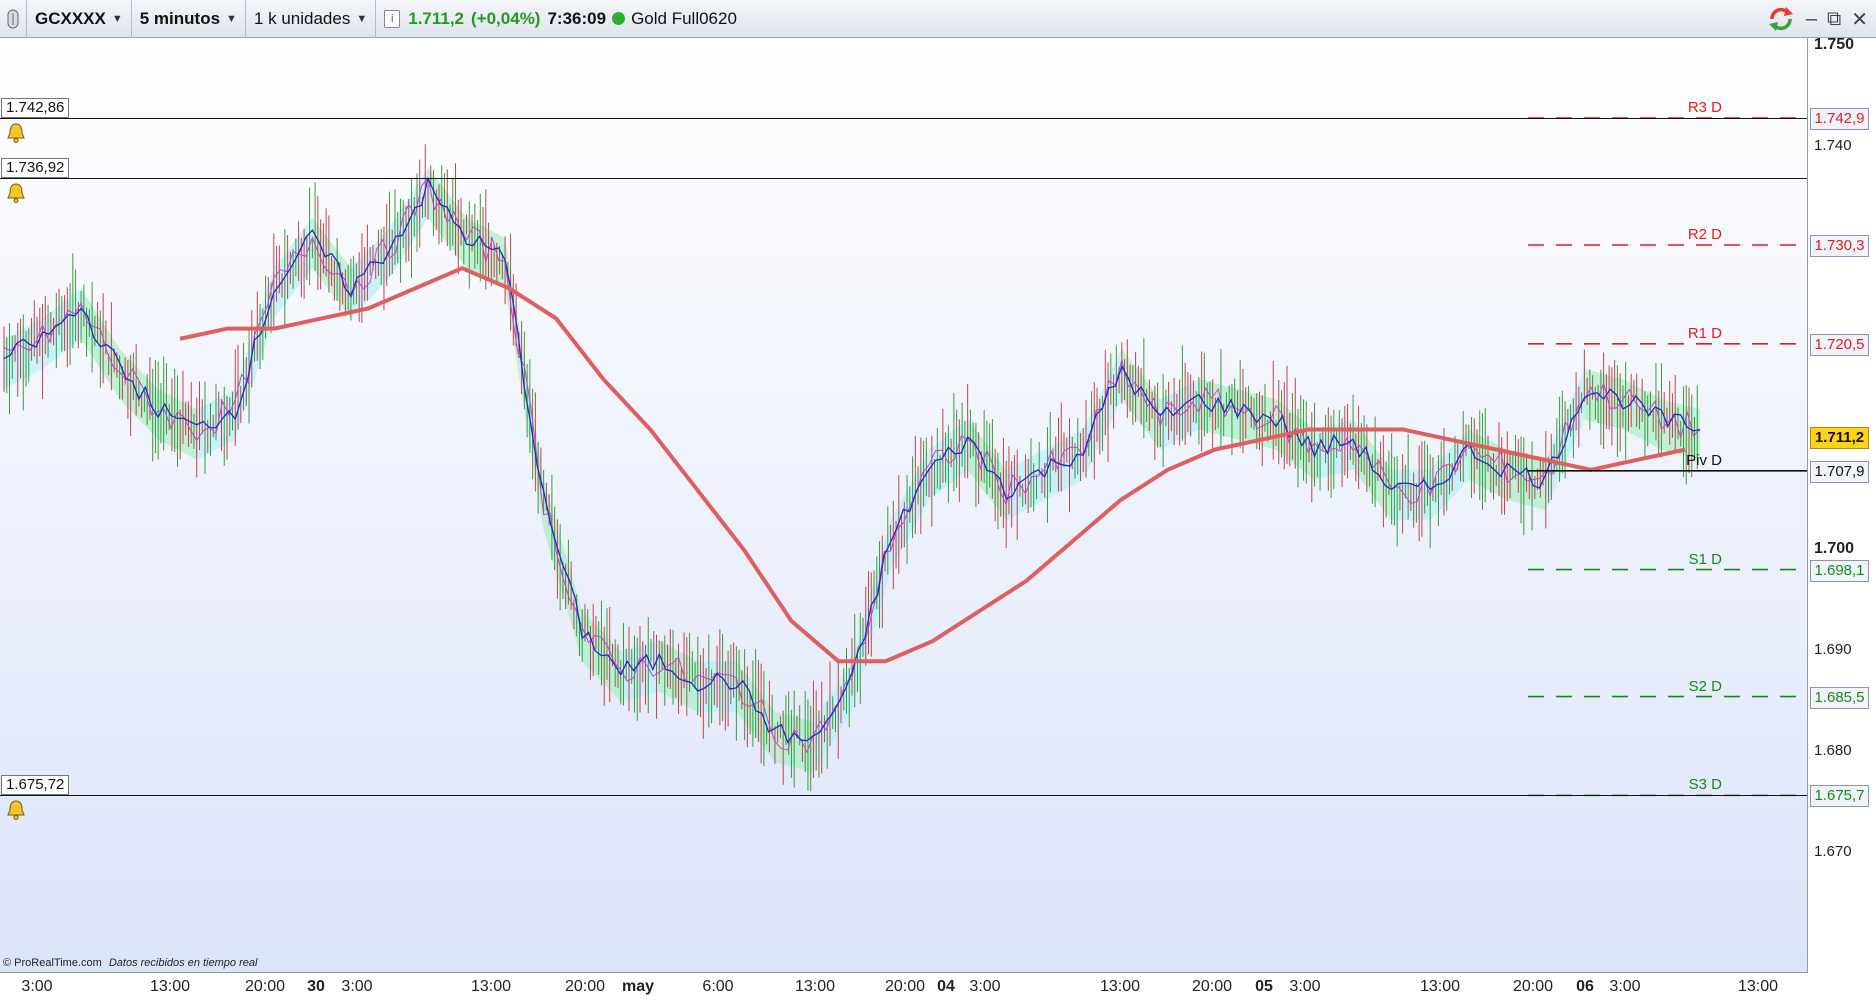  I want to click on chart-menu-button, so click(13, 19).